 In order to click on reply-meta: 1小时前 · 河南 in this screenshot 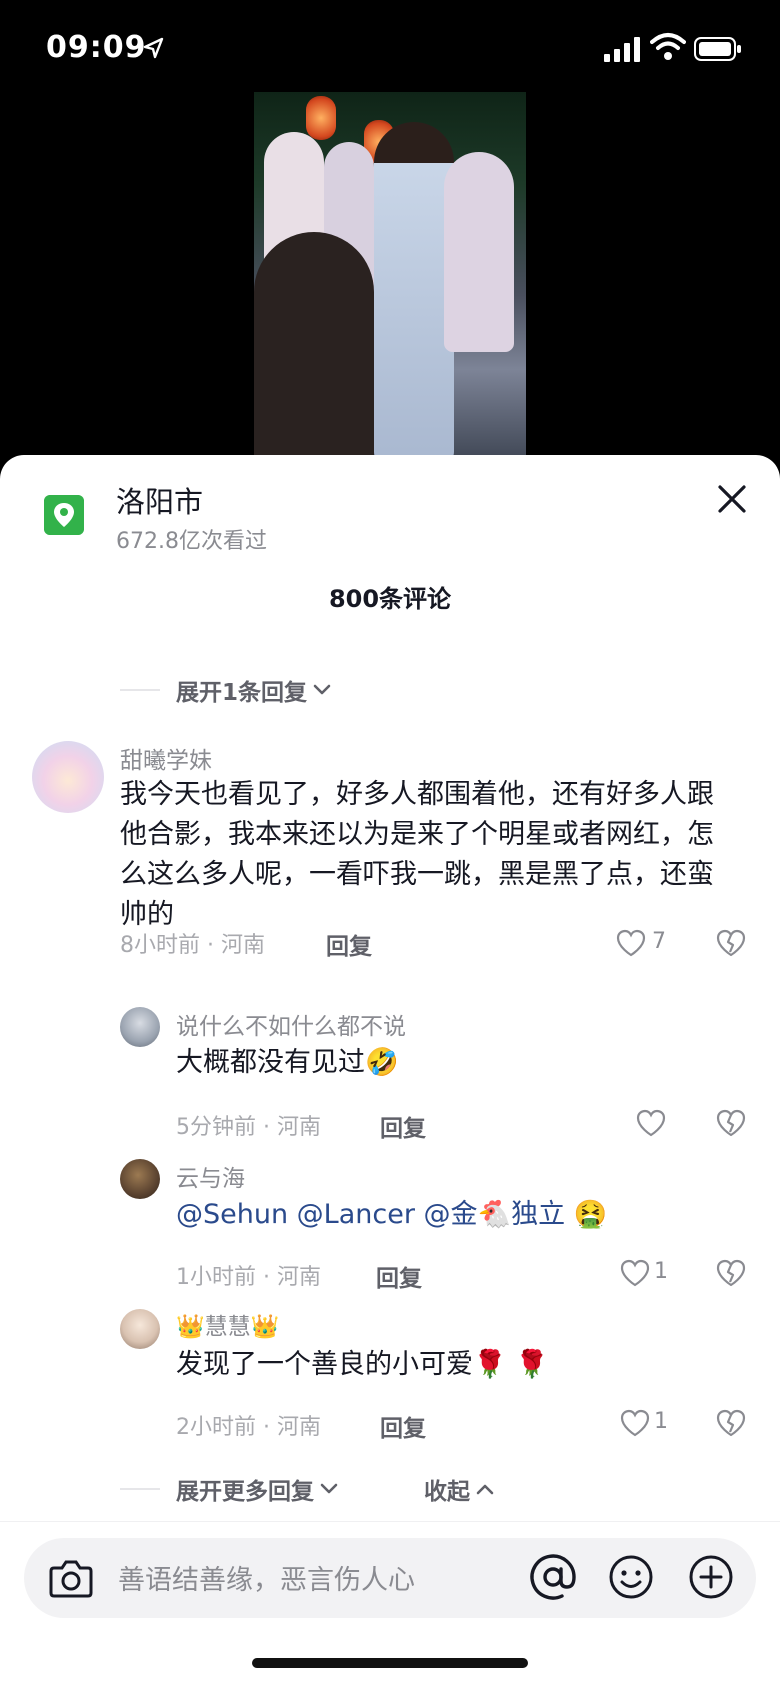, I will do `click(248, 1277)`.